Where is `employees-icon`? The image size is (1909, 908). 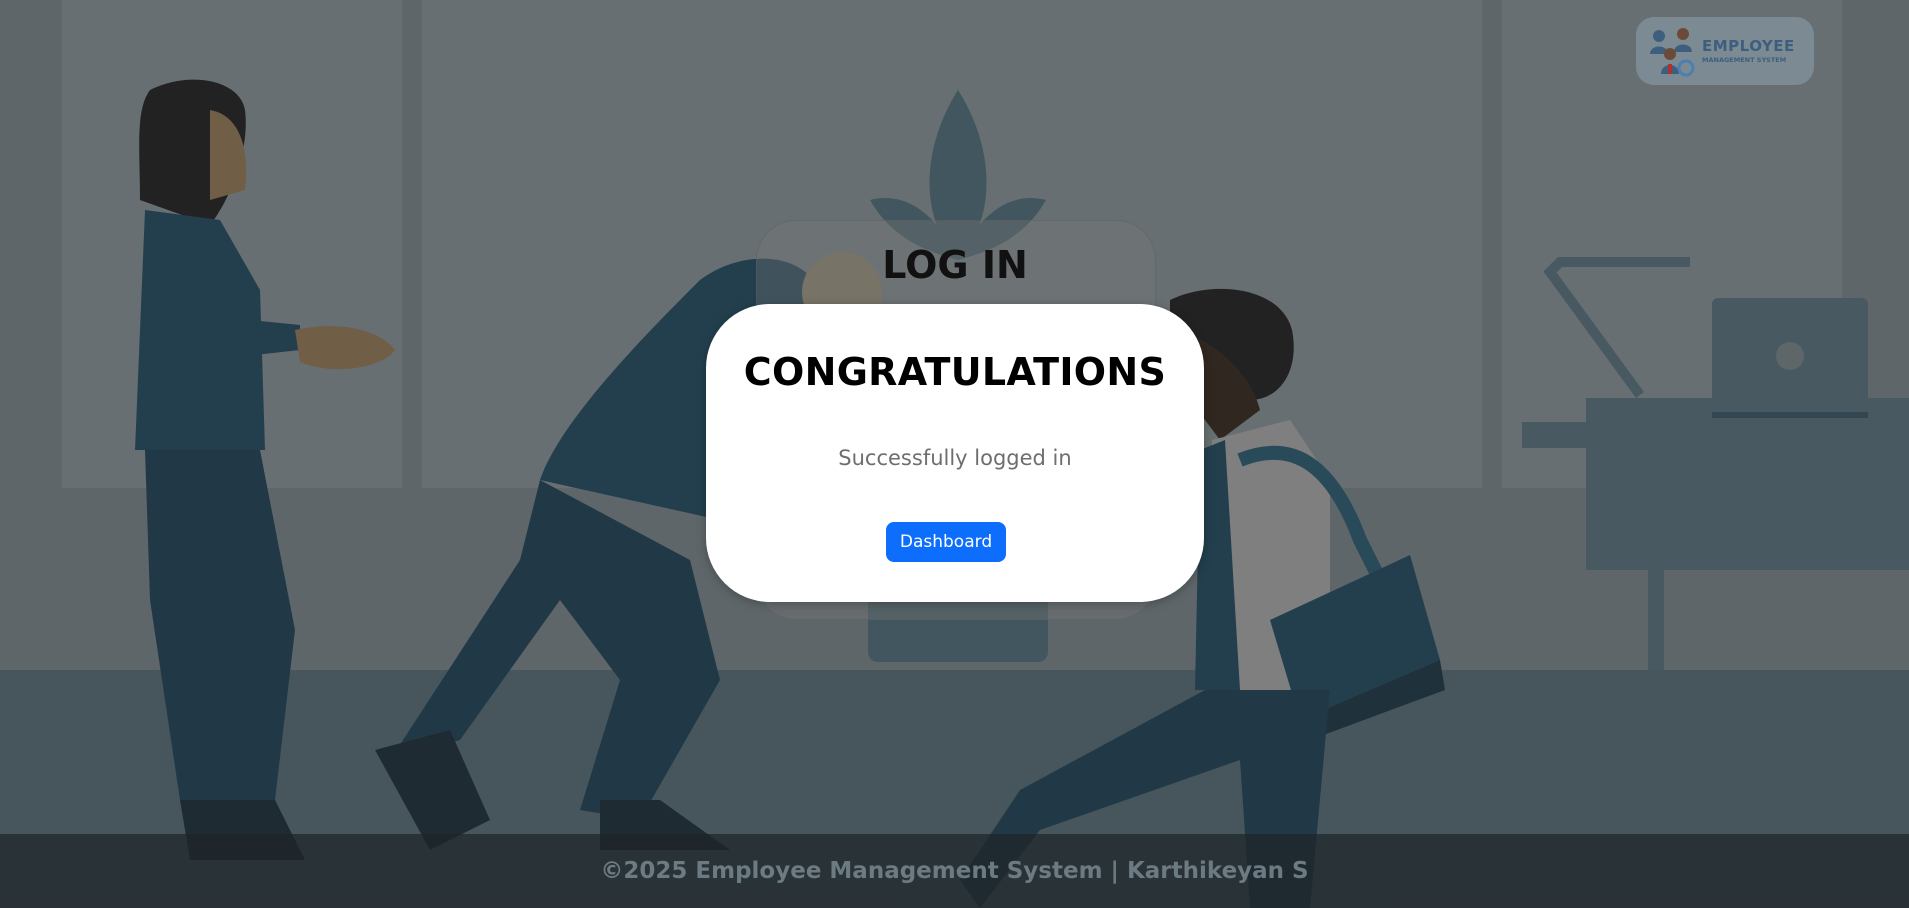
employees-icon is located at coordinates (1673, 51).